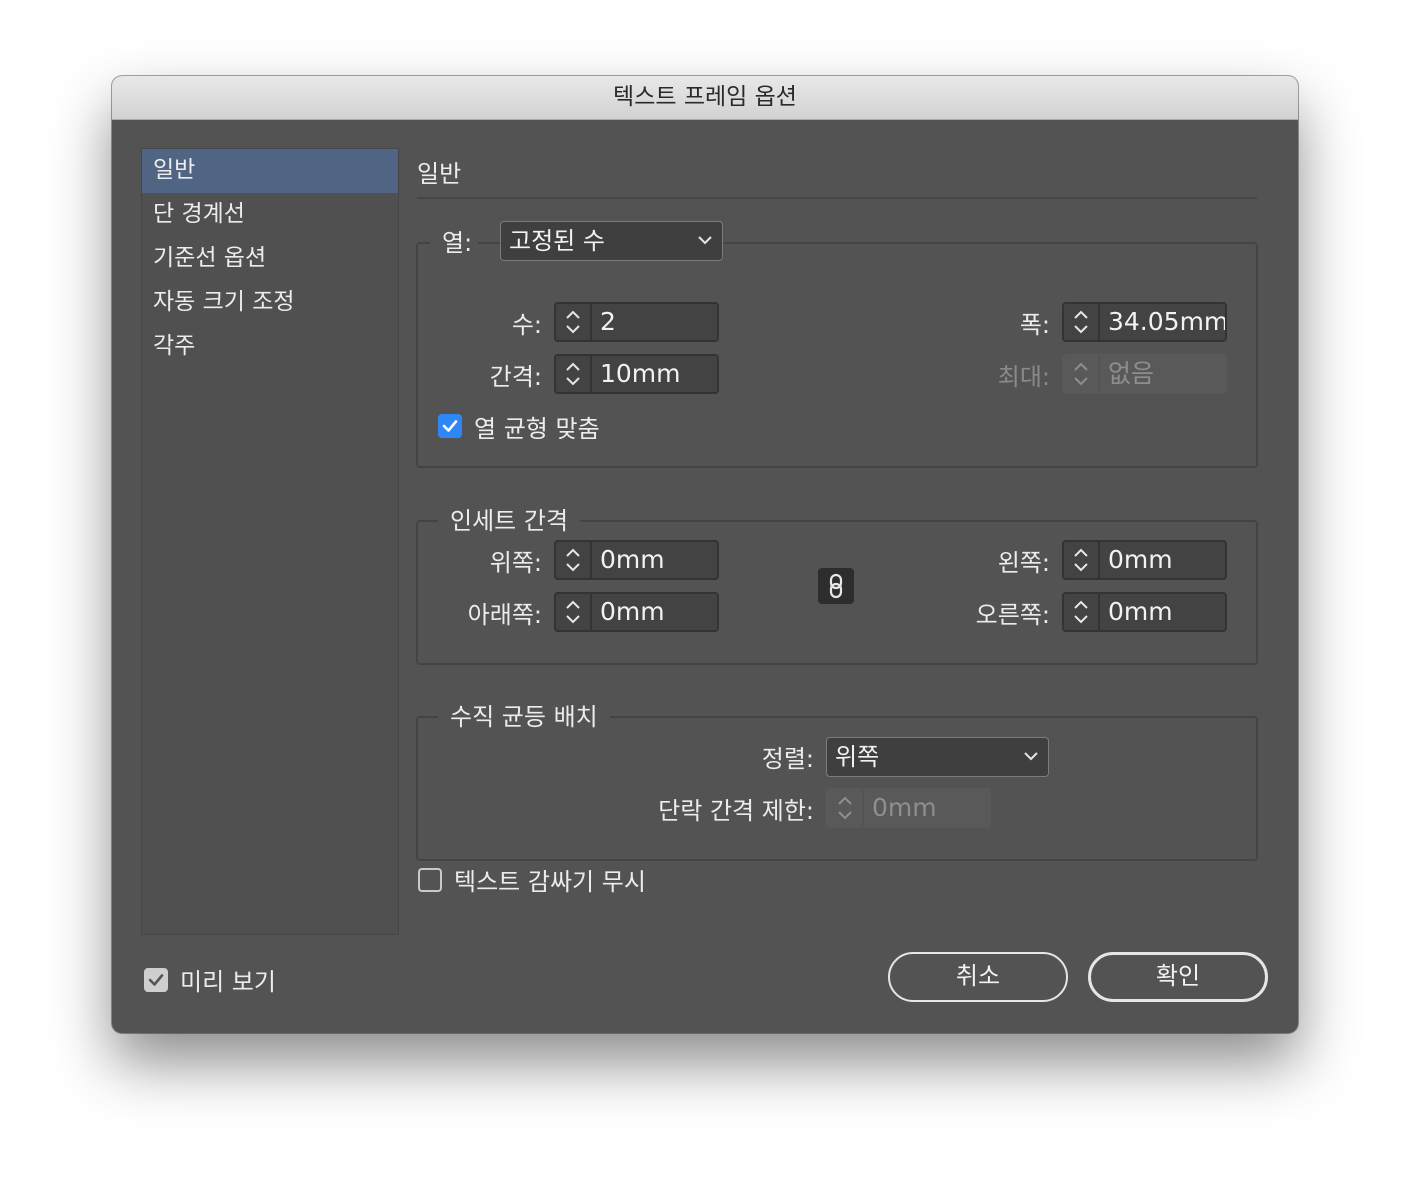 This screenshot has height=1182, width=1410. What do you see at coordinates (937, 757) in the screenshot?
I see `align-dropdown: 위쪽` at bounding box center [937, 757].